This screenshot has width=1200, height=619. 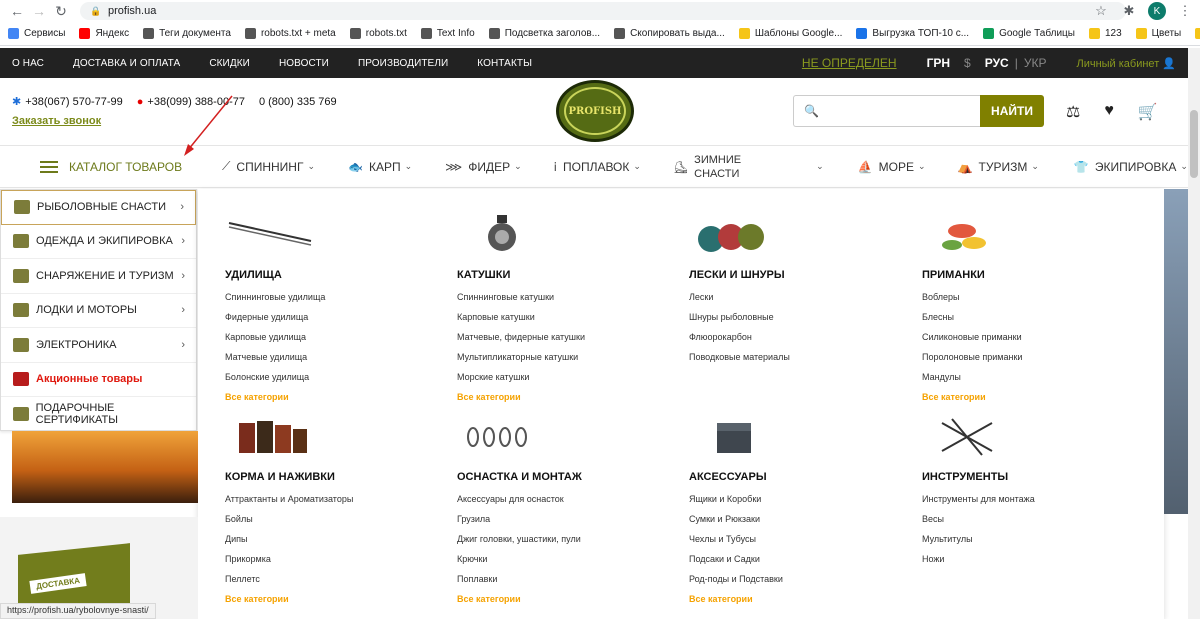 What do you see at coordinates (799, 275) in the screenshot?
I see `mega-column-title: ЛЕСКИ И ШНУРЫ` at bounding box center [799, 275].